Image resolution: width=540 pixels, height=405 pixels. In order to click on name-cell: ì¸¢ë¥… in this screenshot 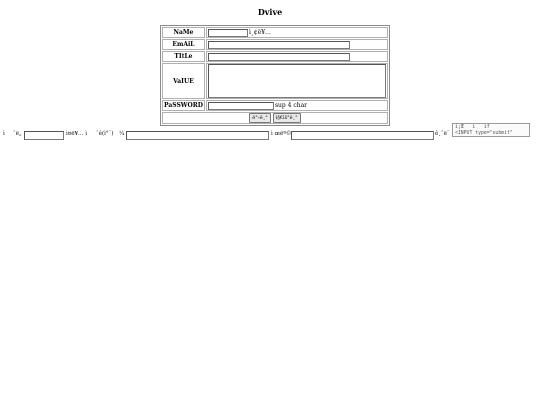, I will do `click(296, 32)`.